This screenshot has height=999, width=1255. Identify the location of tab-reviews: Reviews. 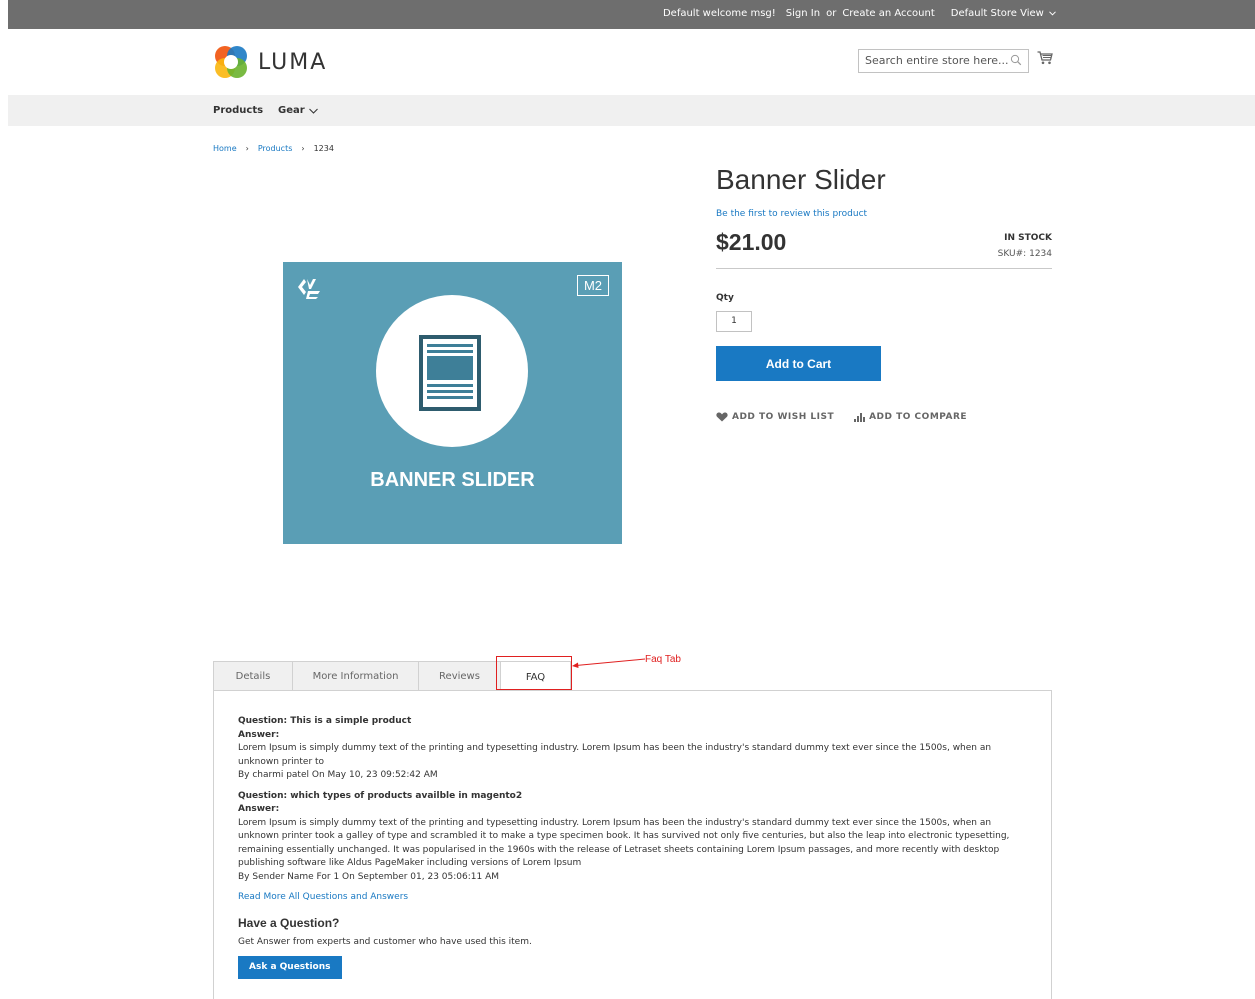
(459, 676).